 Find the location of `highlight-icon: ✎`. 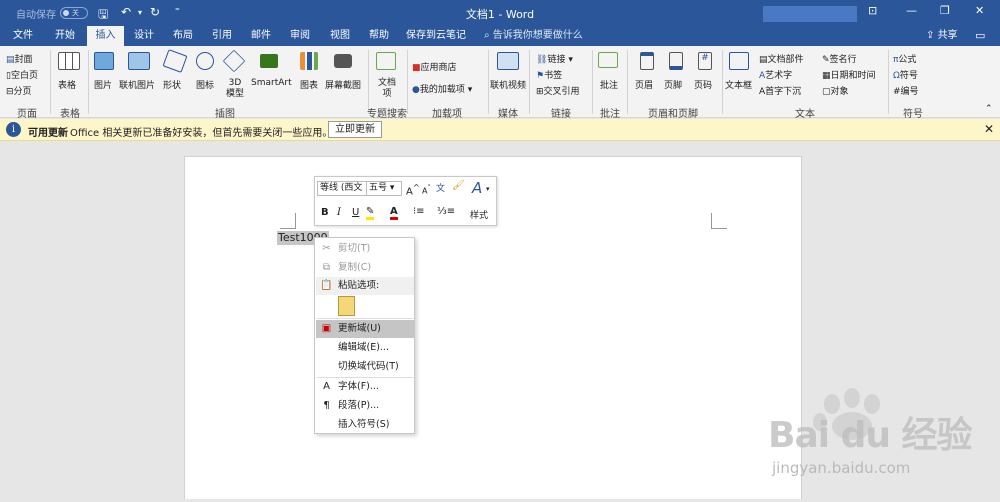

highlight-icon: ✎ is located at coordinates (370, 213).